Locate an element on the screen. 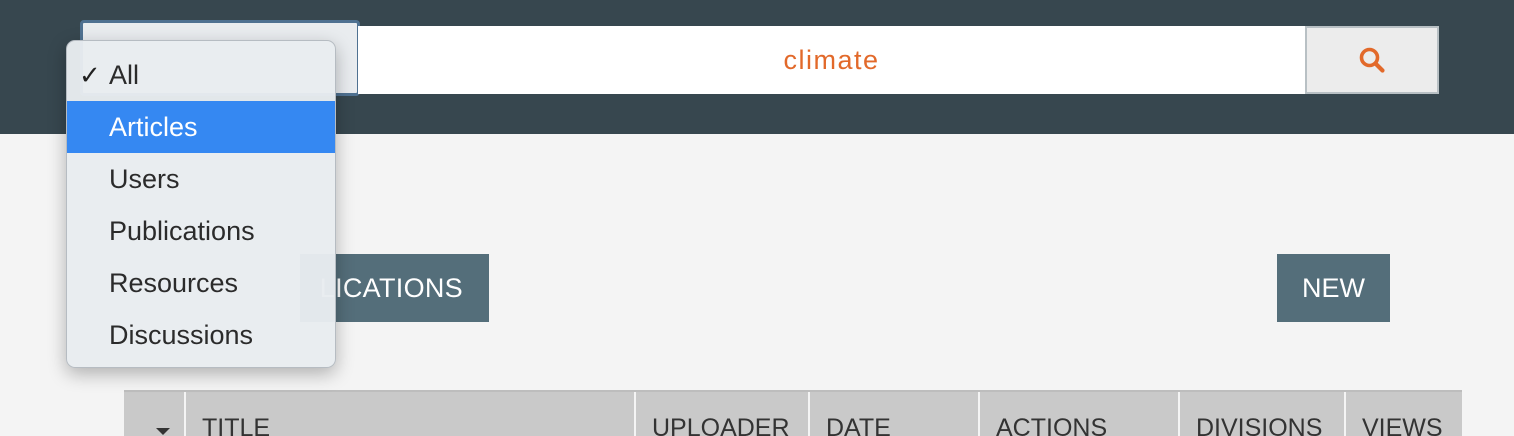 The image size is (1514, 436). search-button is located at coordinates (1372, 60).